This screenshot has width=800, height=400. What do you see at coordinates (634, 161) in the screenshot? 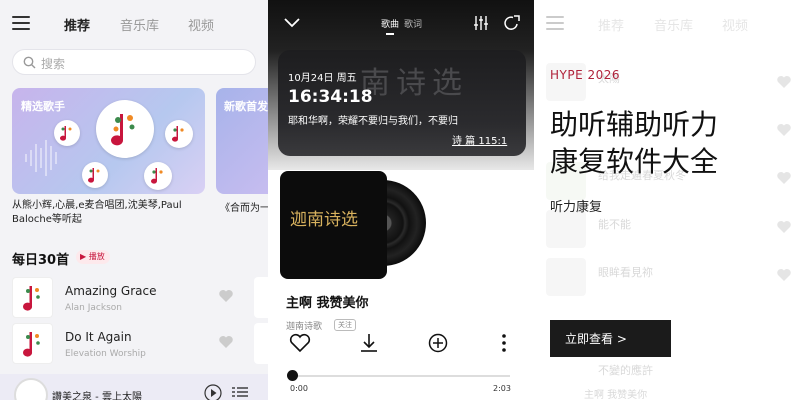
I see `headline-line-2: 康复软件大全` at bounding box center [634, 161].